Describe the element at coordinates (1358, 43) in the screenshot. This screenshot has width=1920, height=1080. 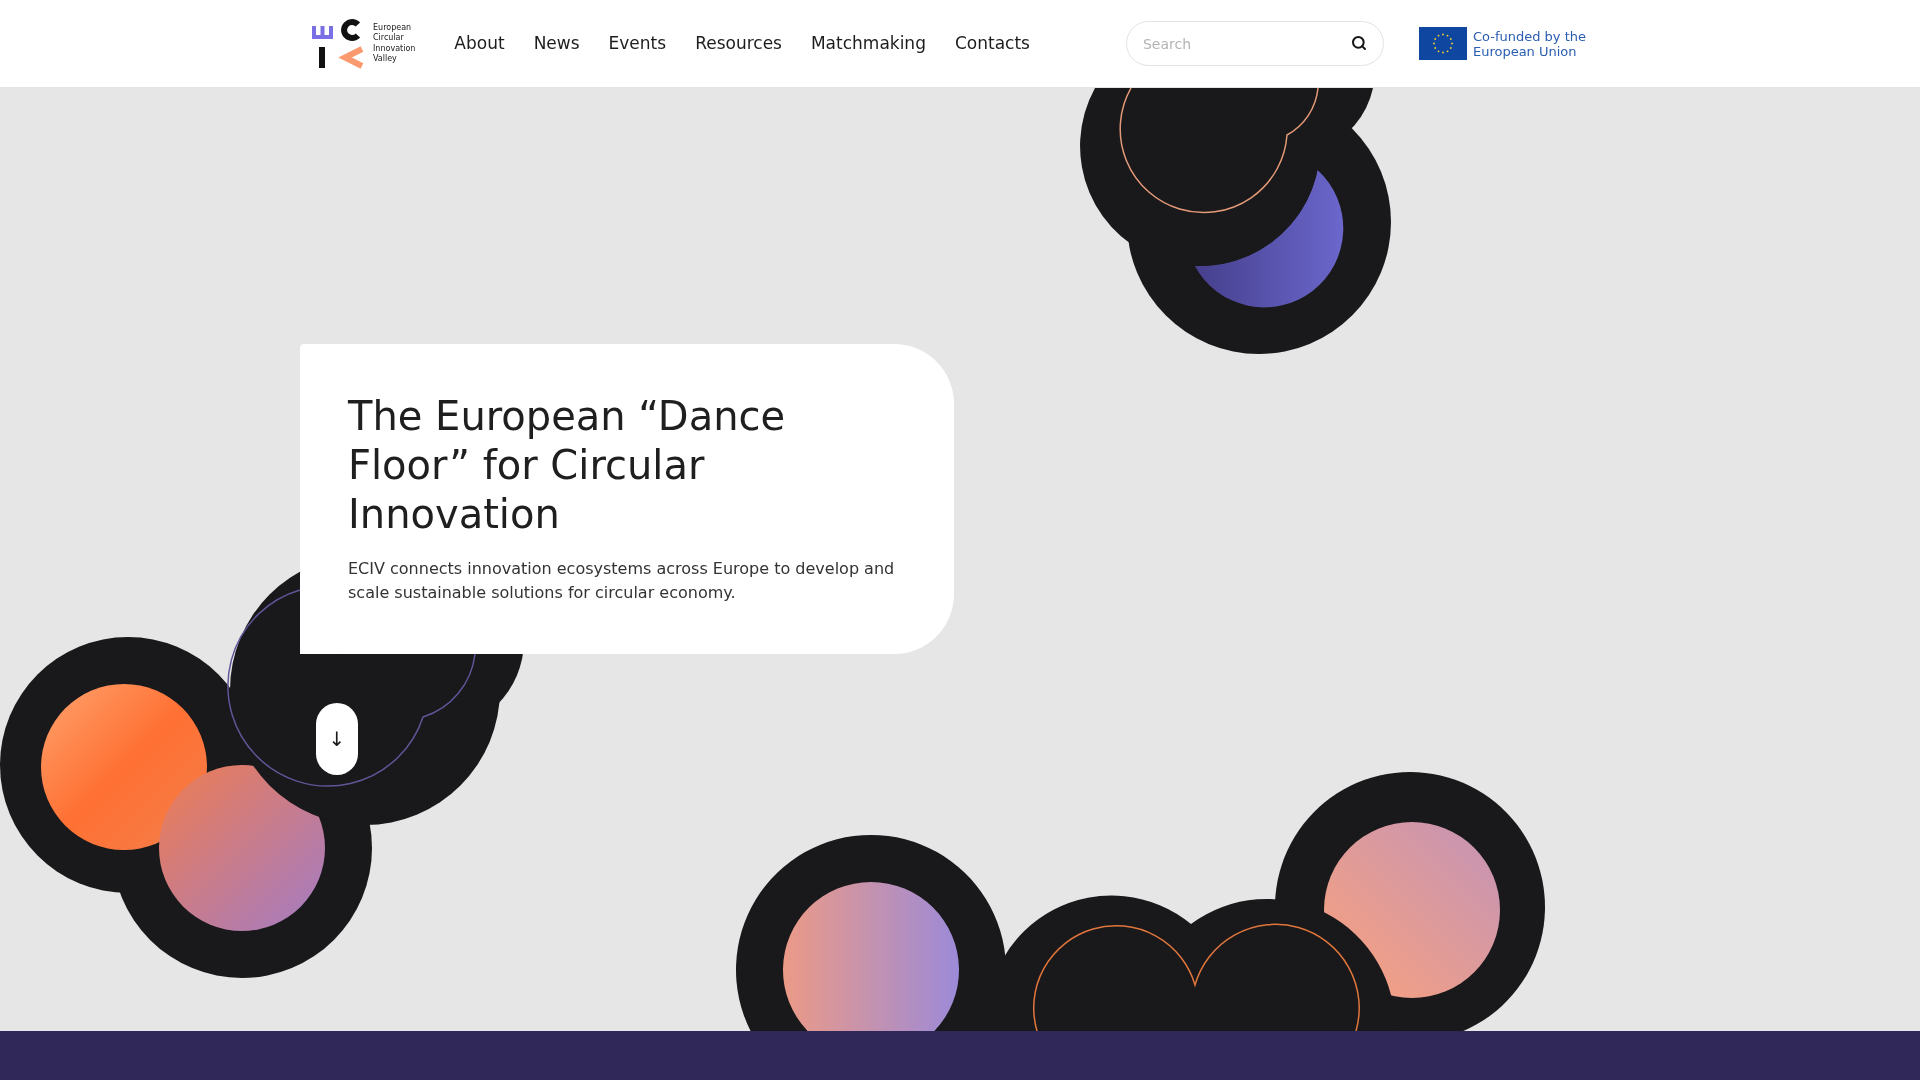
I see `search-icon` at that location.